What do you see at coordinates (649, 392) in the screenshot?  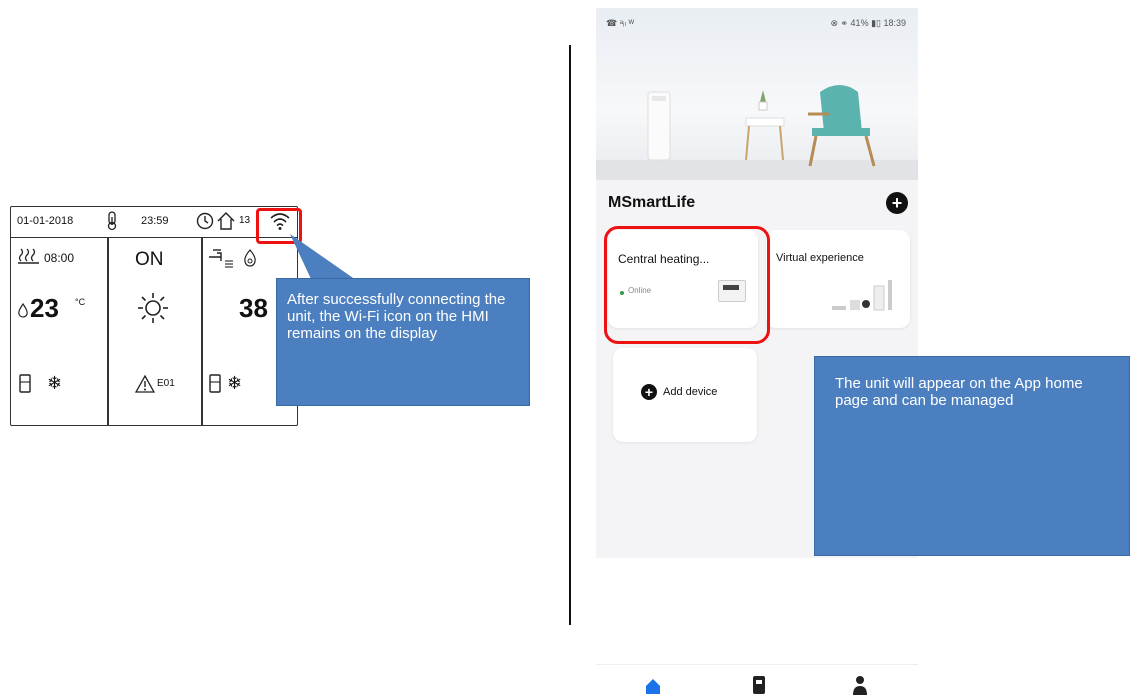 I see `add-device-plus-icon: +` at bounding box center [649, 392].